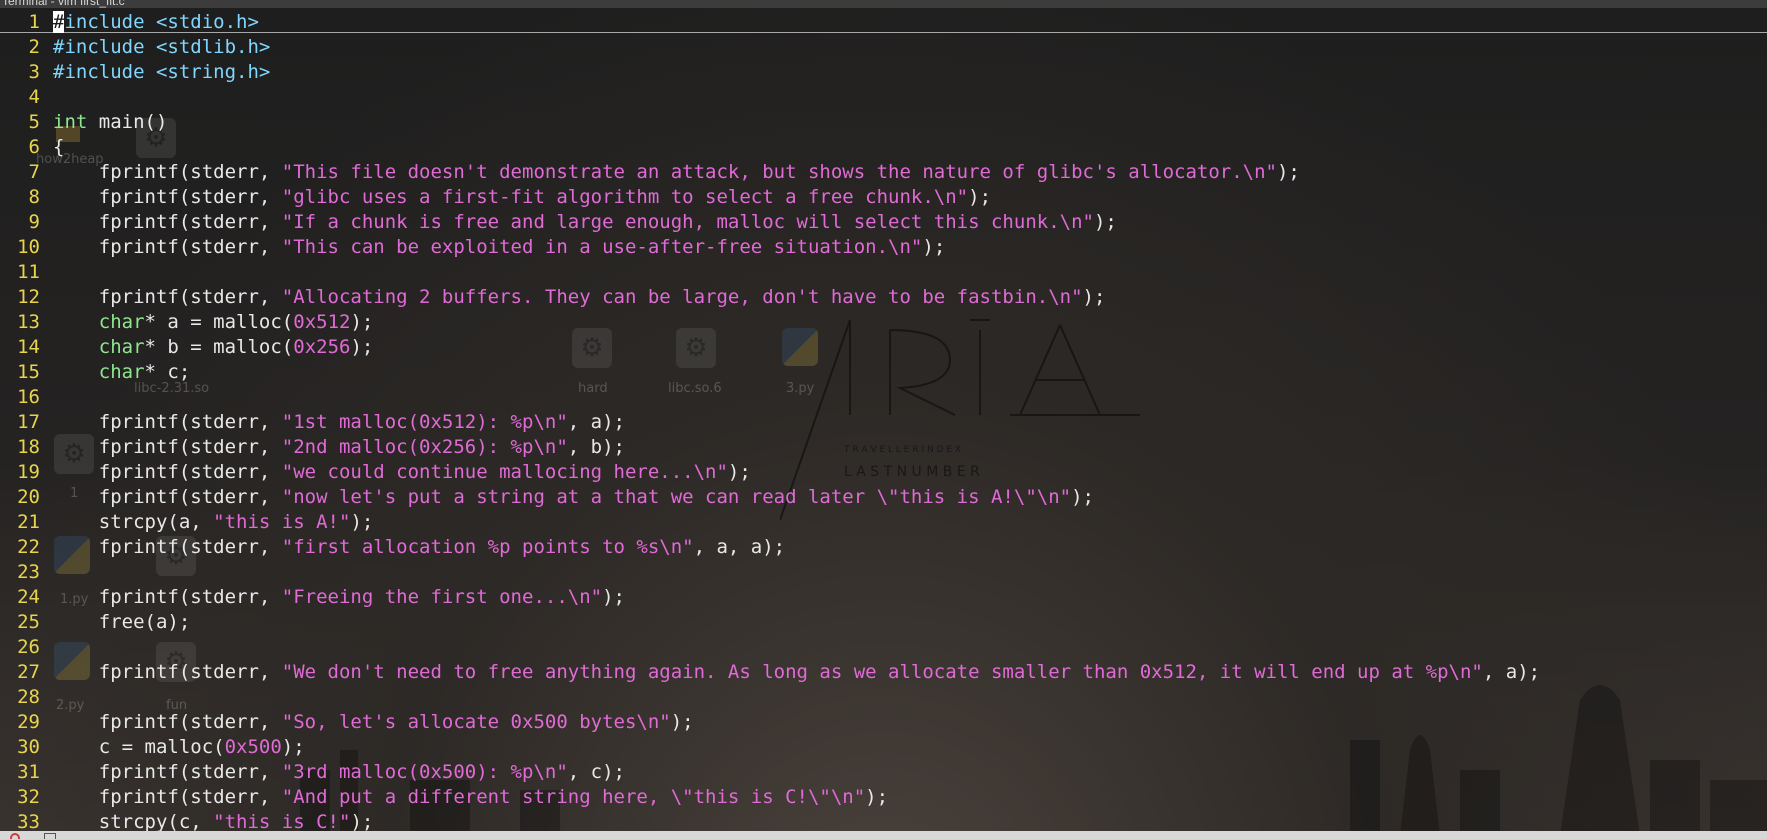  Describe the element at coordinates (59, 147) in the screenshot. I see `code-token: {` at that location.